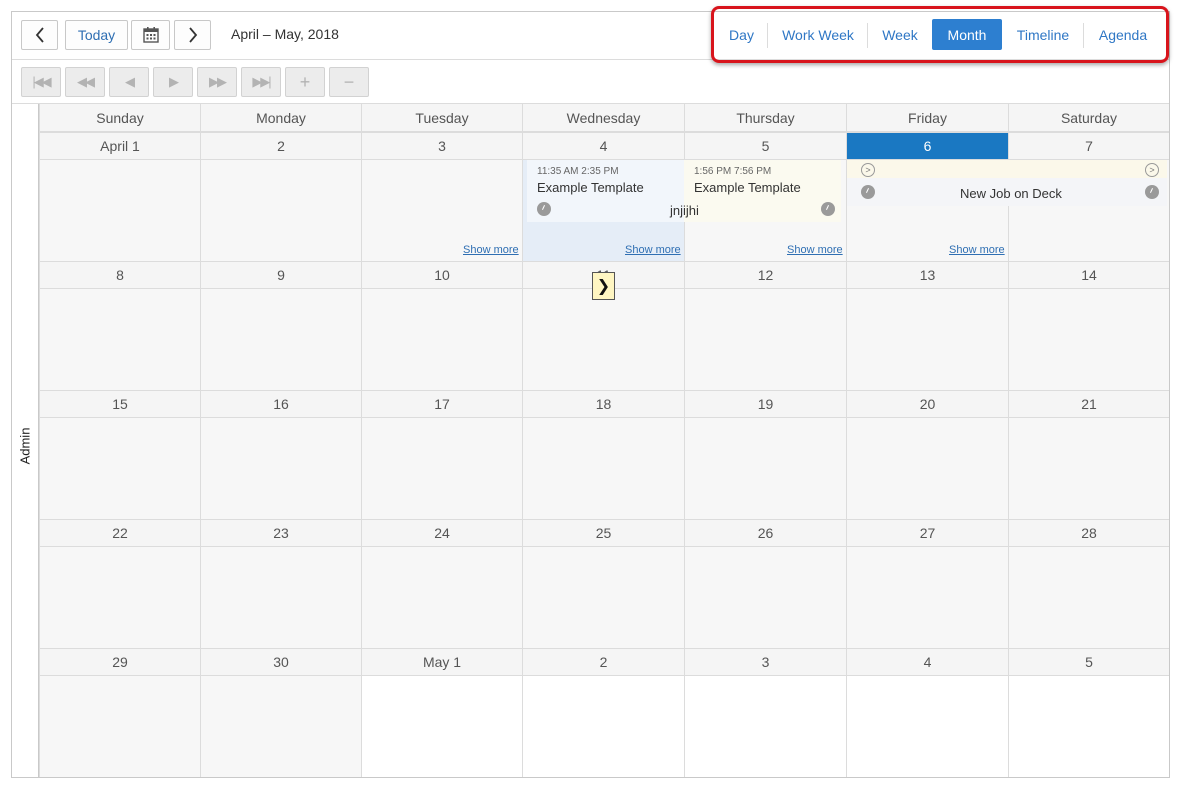  I want to click on day-number: 19, so click(765, 404).